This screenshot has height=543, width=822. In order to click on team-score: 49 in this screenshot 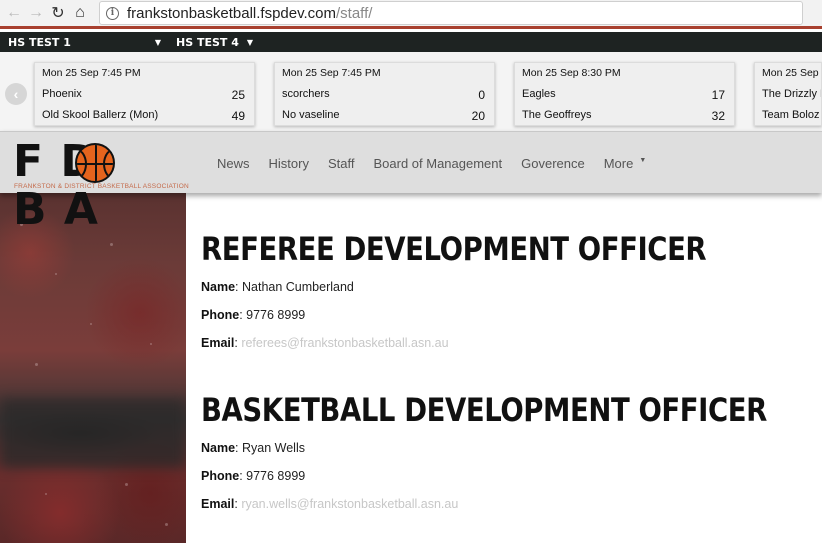, I will do `click(238, 116)`.